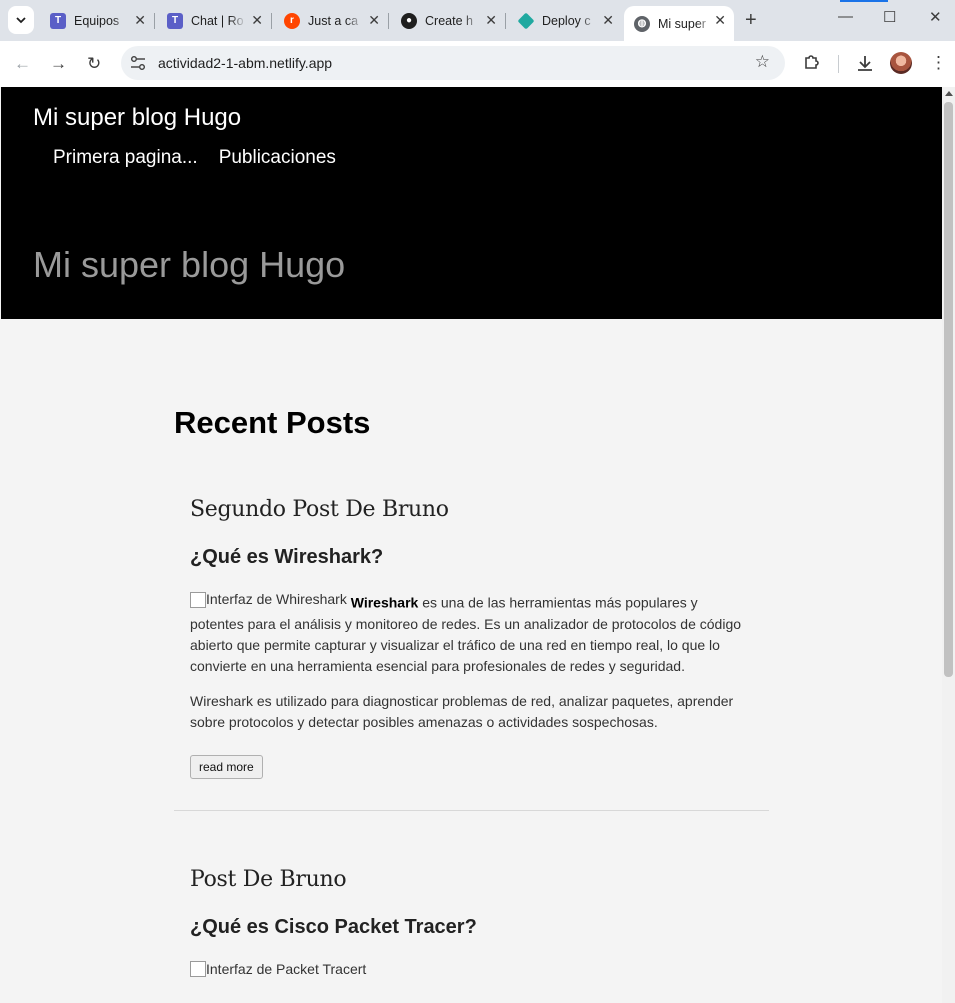 The image size is (955, 1003). I want to click on tab-title: Just a ca, so click(333, 20).